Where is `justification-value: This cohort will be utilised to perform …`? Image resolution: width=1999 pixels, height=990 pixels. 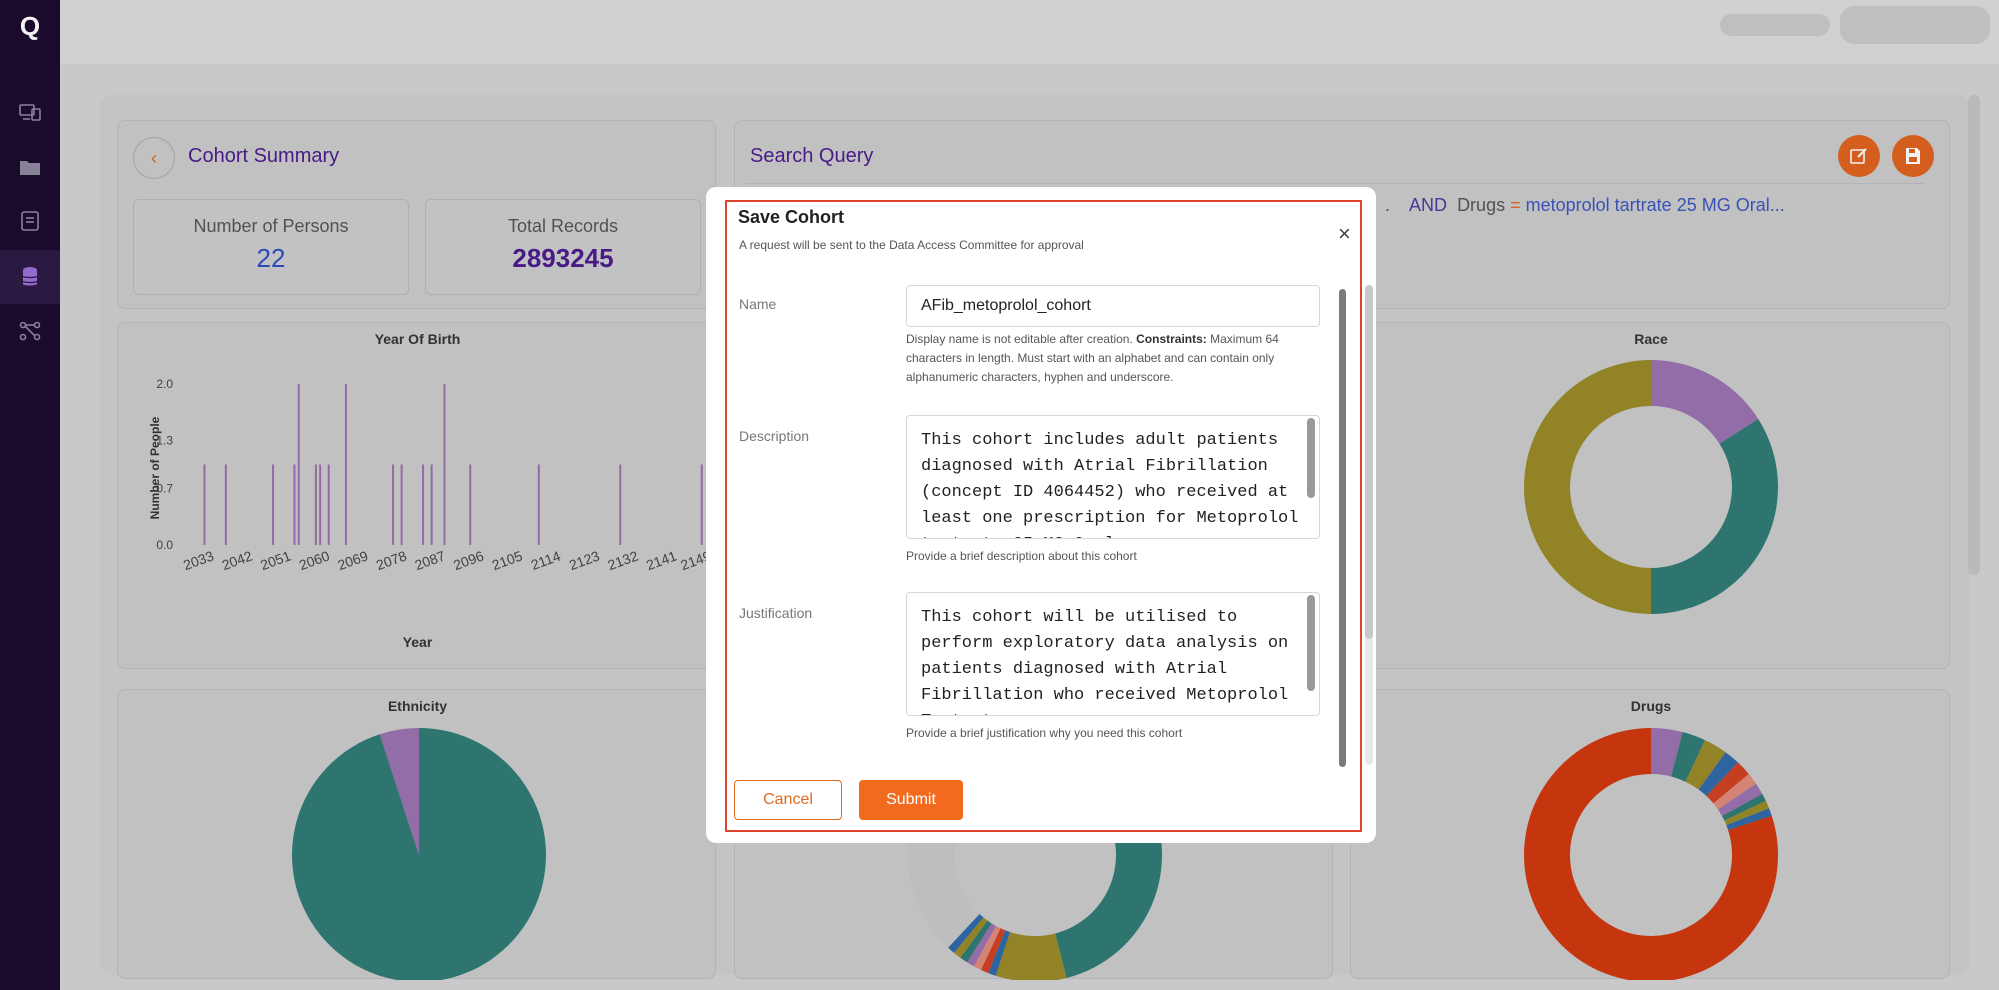 justification-value: This cohort will be utilised to perform … is located at coordinates (1105, 661).